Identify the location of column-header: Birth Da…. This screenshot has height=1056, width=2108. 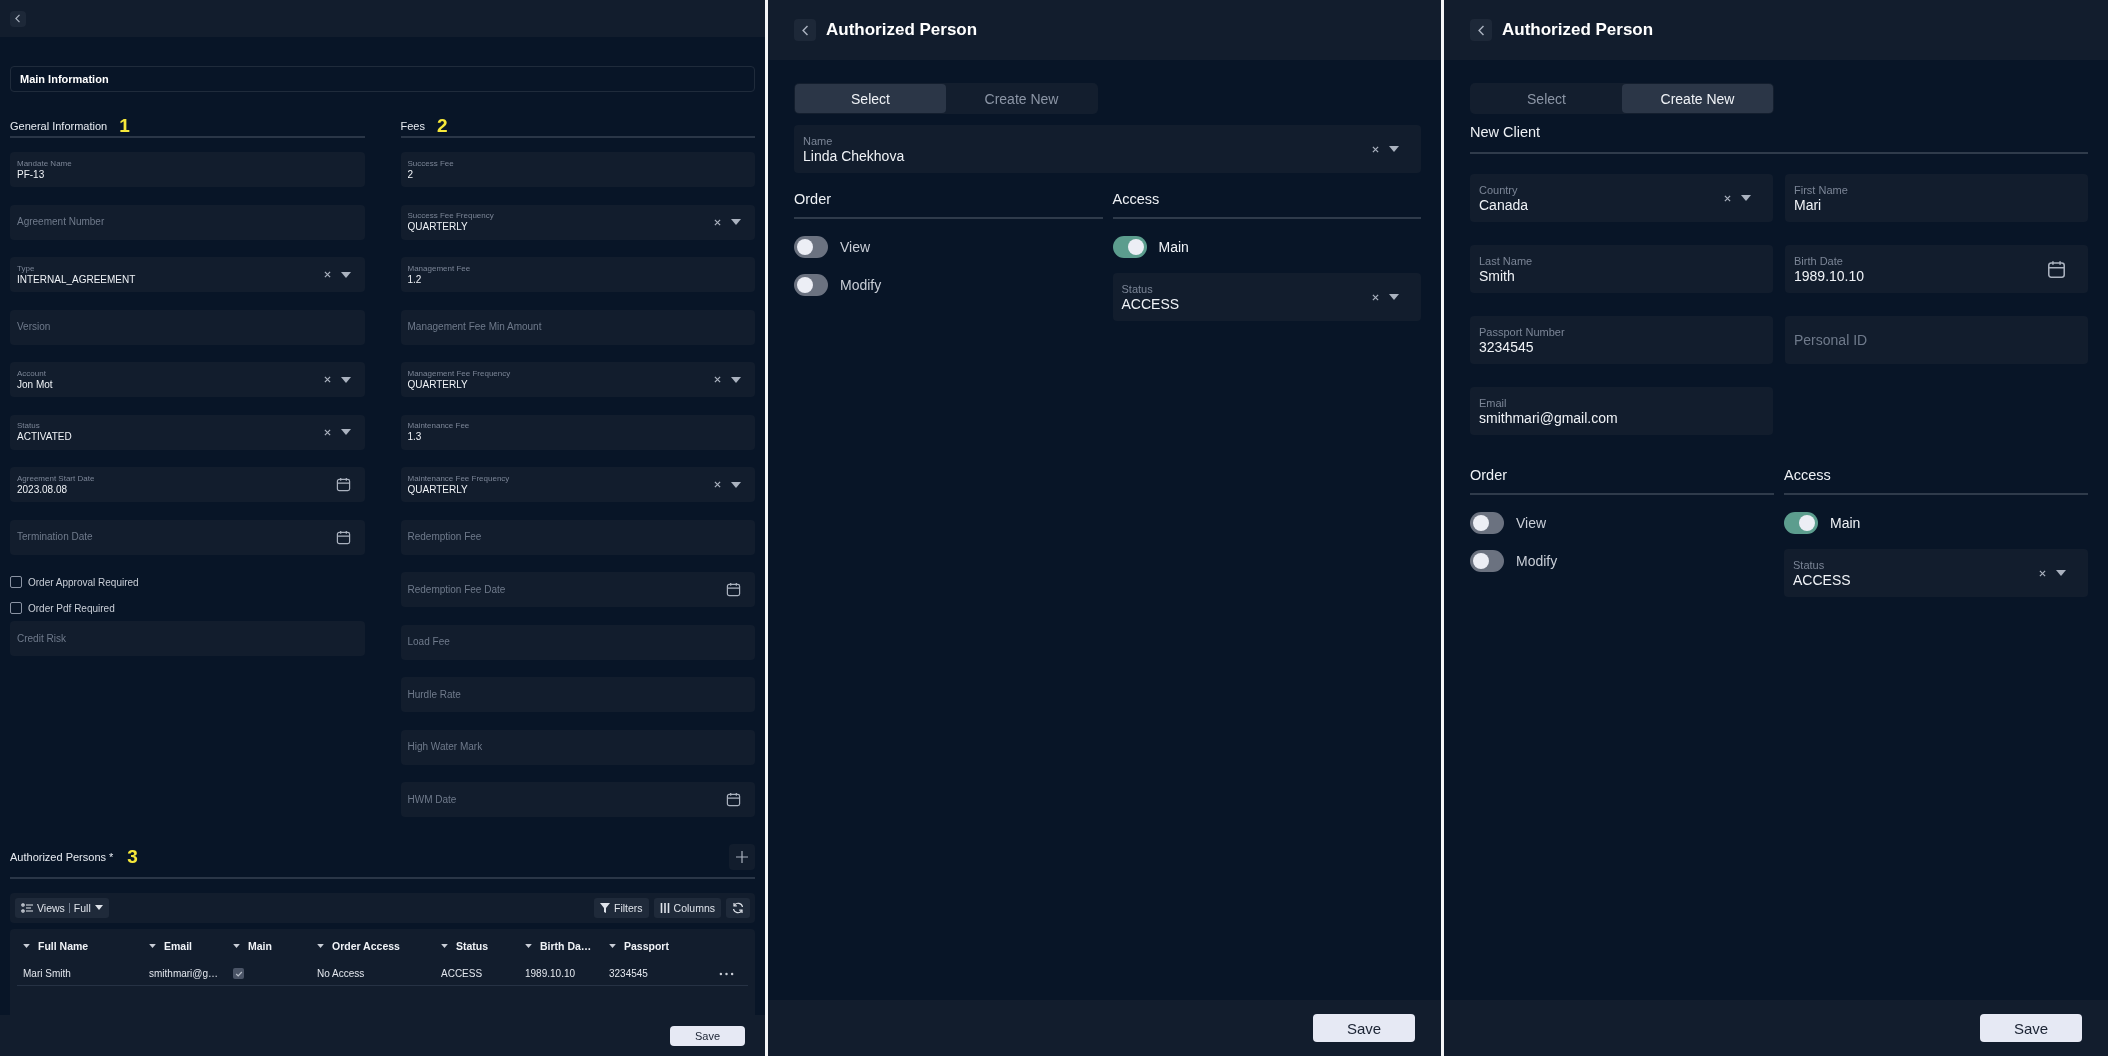
(566, 945).